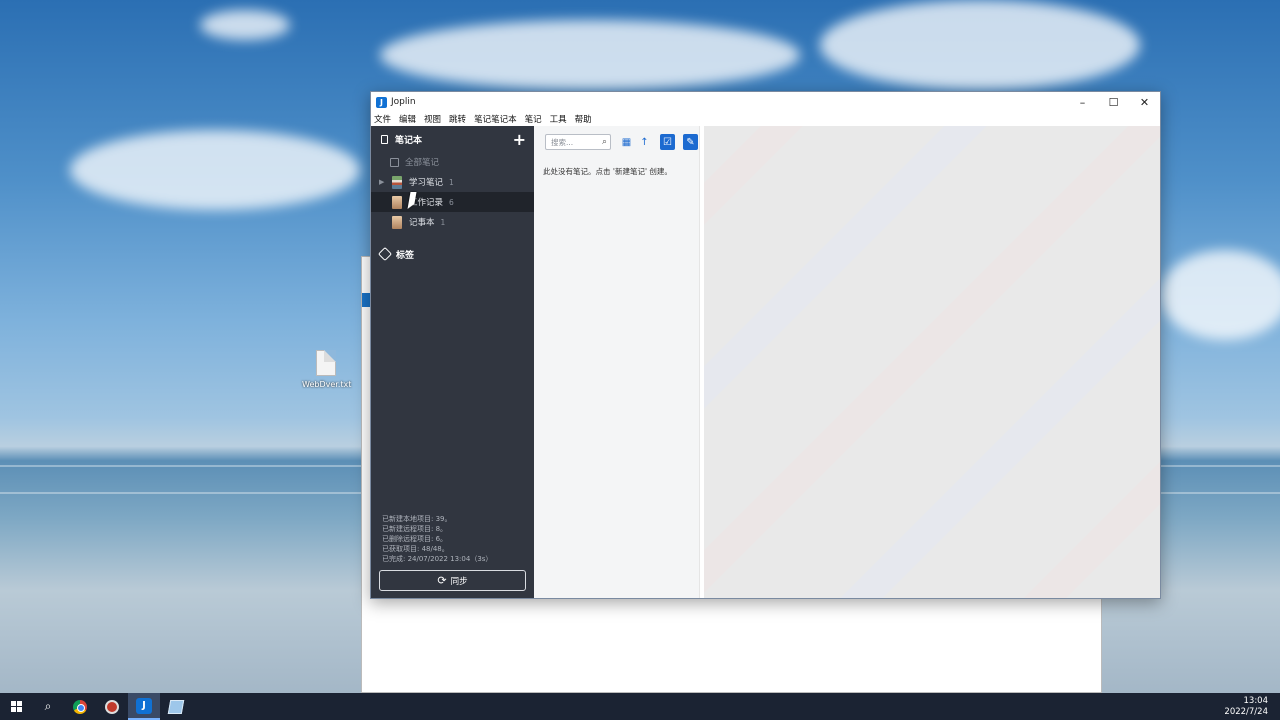 The height and width of the screenshot is (720, 1280). What do you see at coordinates (394, 162) in the screenshot?
I see `all-notes-icon` at bounding box center [394, 162].